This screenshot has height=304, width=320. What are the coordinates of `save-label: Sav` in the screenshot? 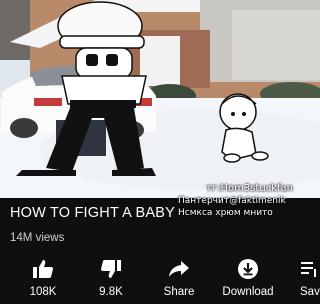 It's located at (310, 292).